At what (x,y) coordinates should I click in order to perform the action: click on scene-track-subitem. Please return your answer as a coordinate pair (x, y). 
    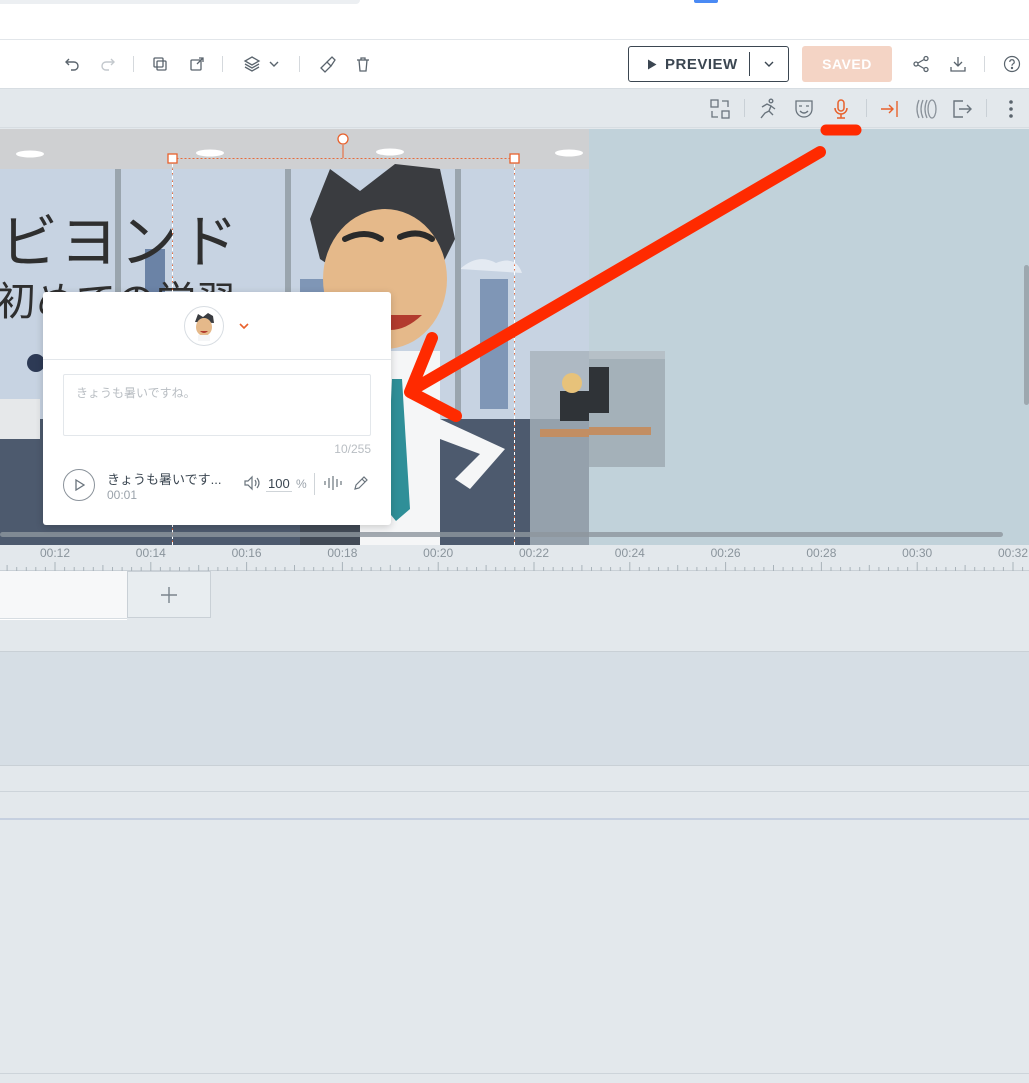
    Looking at the image, I should click on (63, 635).